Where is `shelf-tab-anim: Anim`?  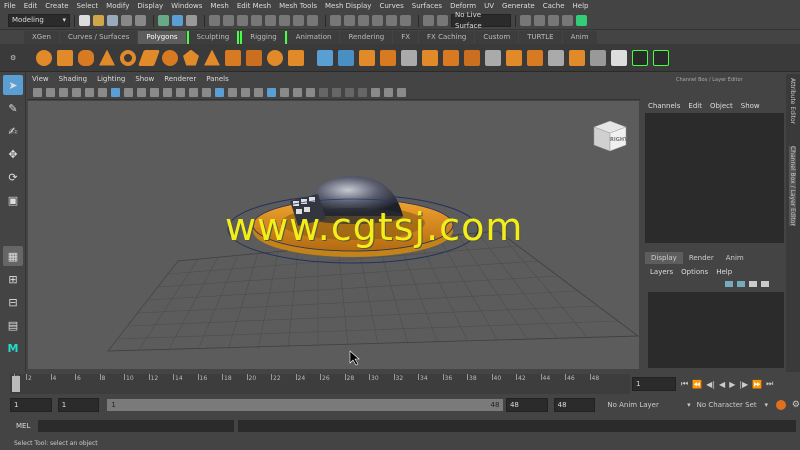
shelf-tab-anim: Anim is located at coordinates (579, 37).